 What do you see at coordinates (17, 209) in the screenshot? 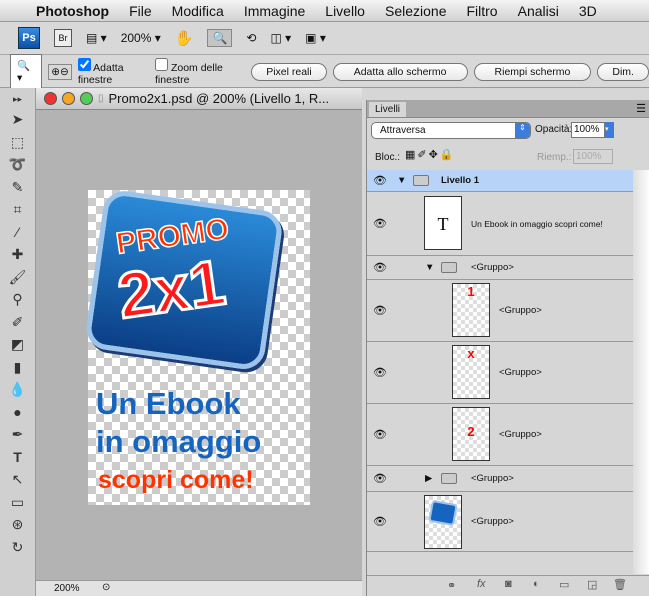
I see `crop-tool-icon: ⌗` at bounding box center [17, 209].